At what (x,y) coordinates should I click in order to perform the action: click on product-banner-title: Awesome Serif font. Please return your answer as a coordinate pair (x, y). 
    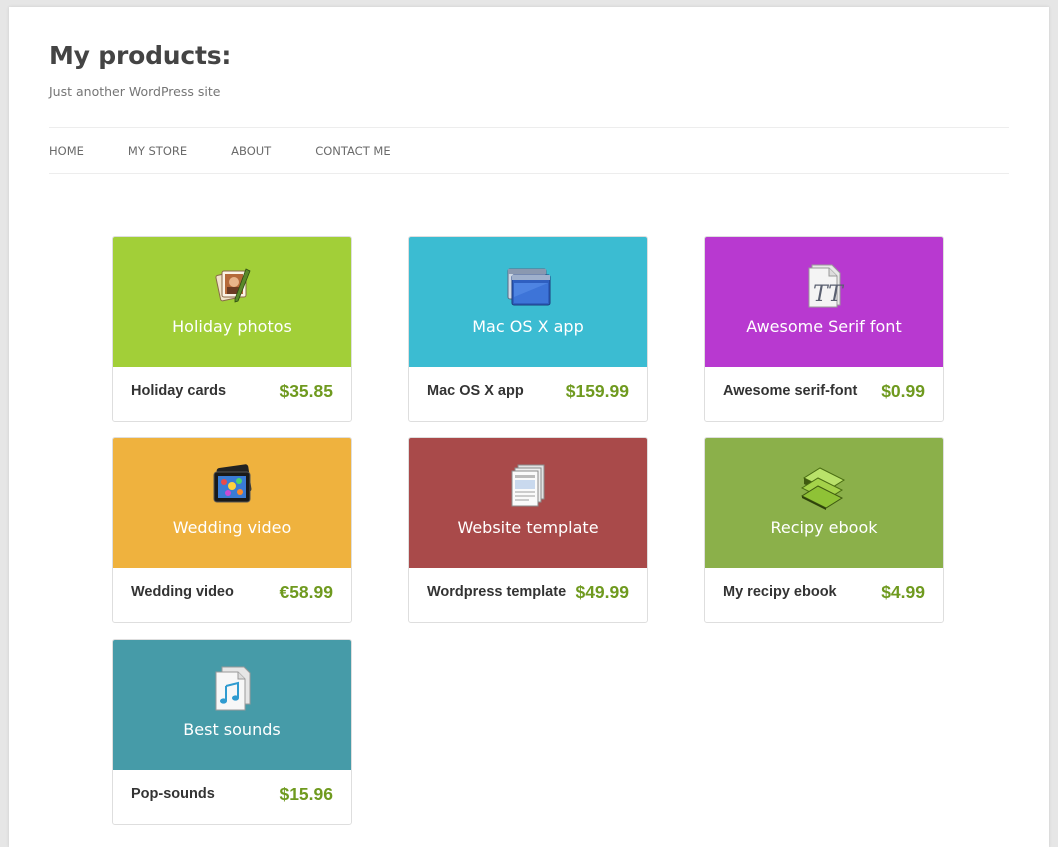
    Looking at the image, I should click on (824, 326).